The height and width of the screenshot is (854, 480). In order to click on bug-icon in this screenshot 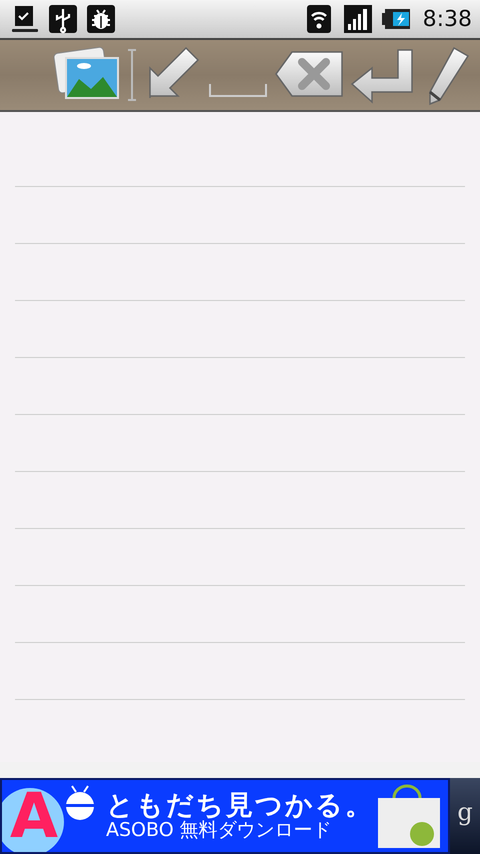, I will do `click(101, 19)`.